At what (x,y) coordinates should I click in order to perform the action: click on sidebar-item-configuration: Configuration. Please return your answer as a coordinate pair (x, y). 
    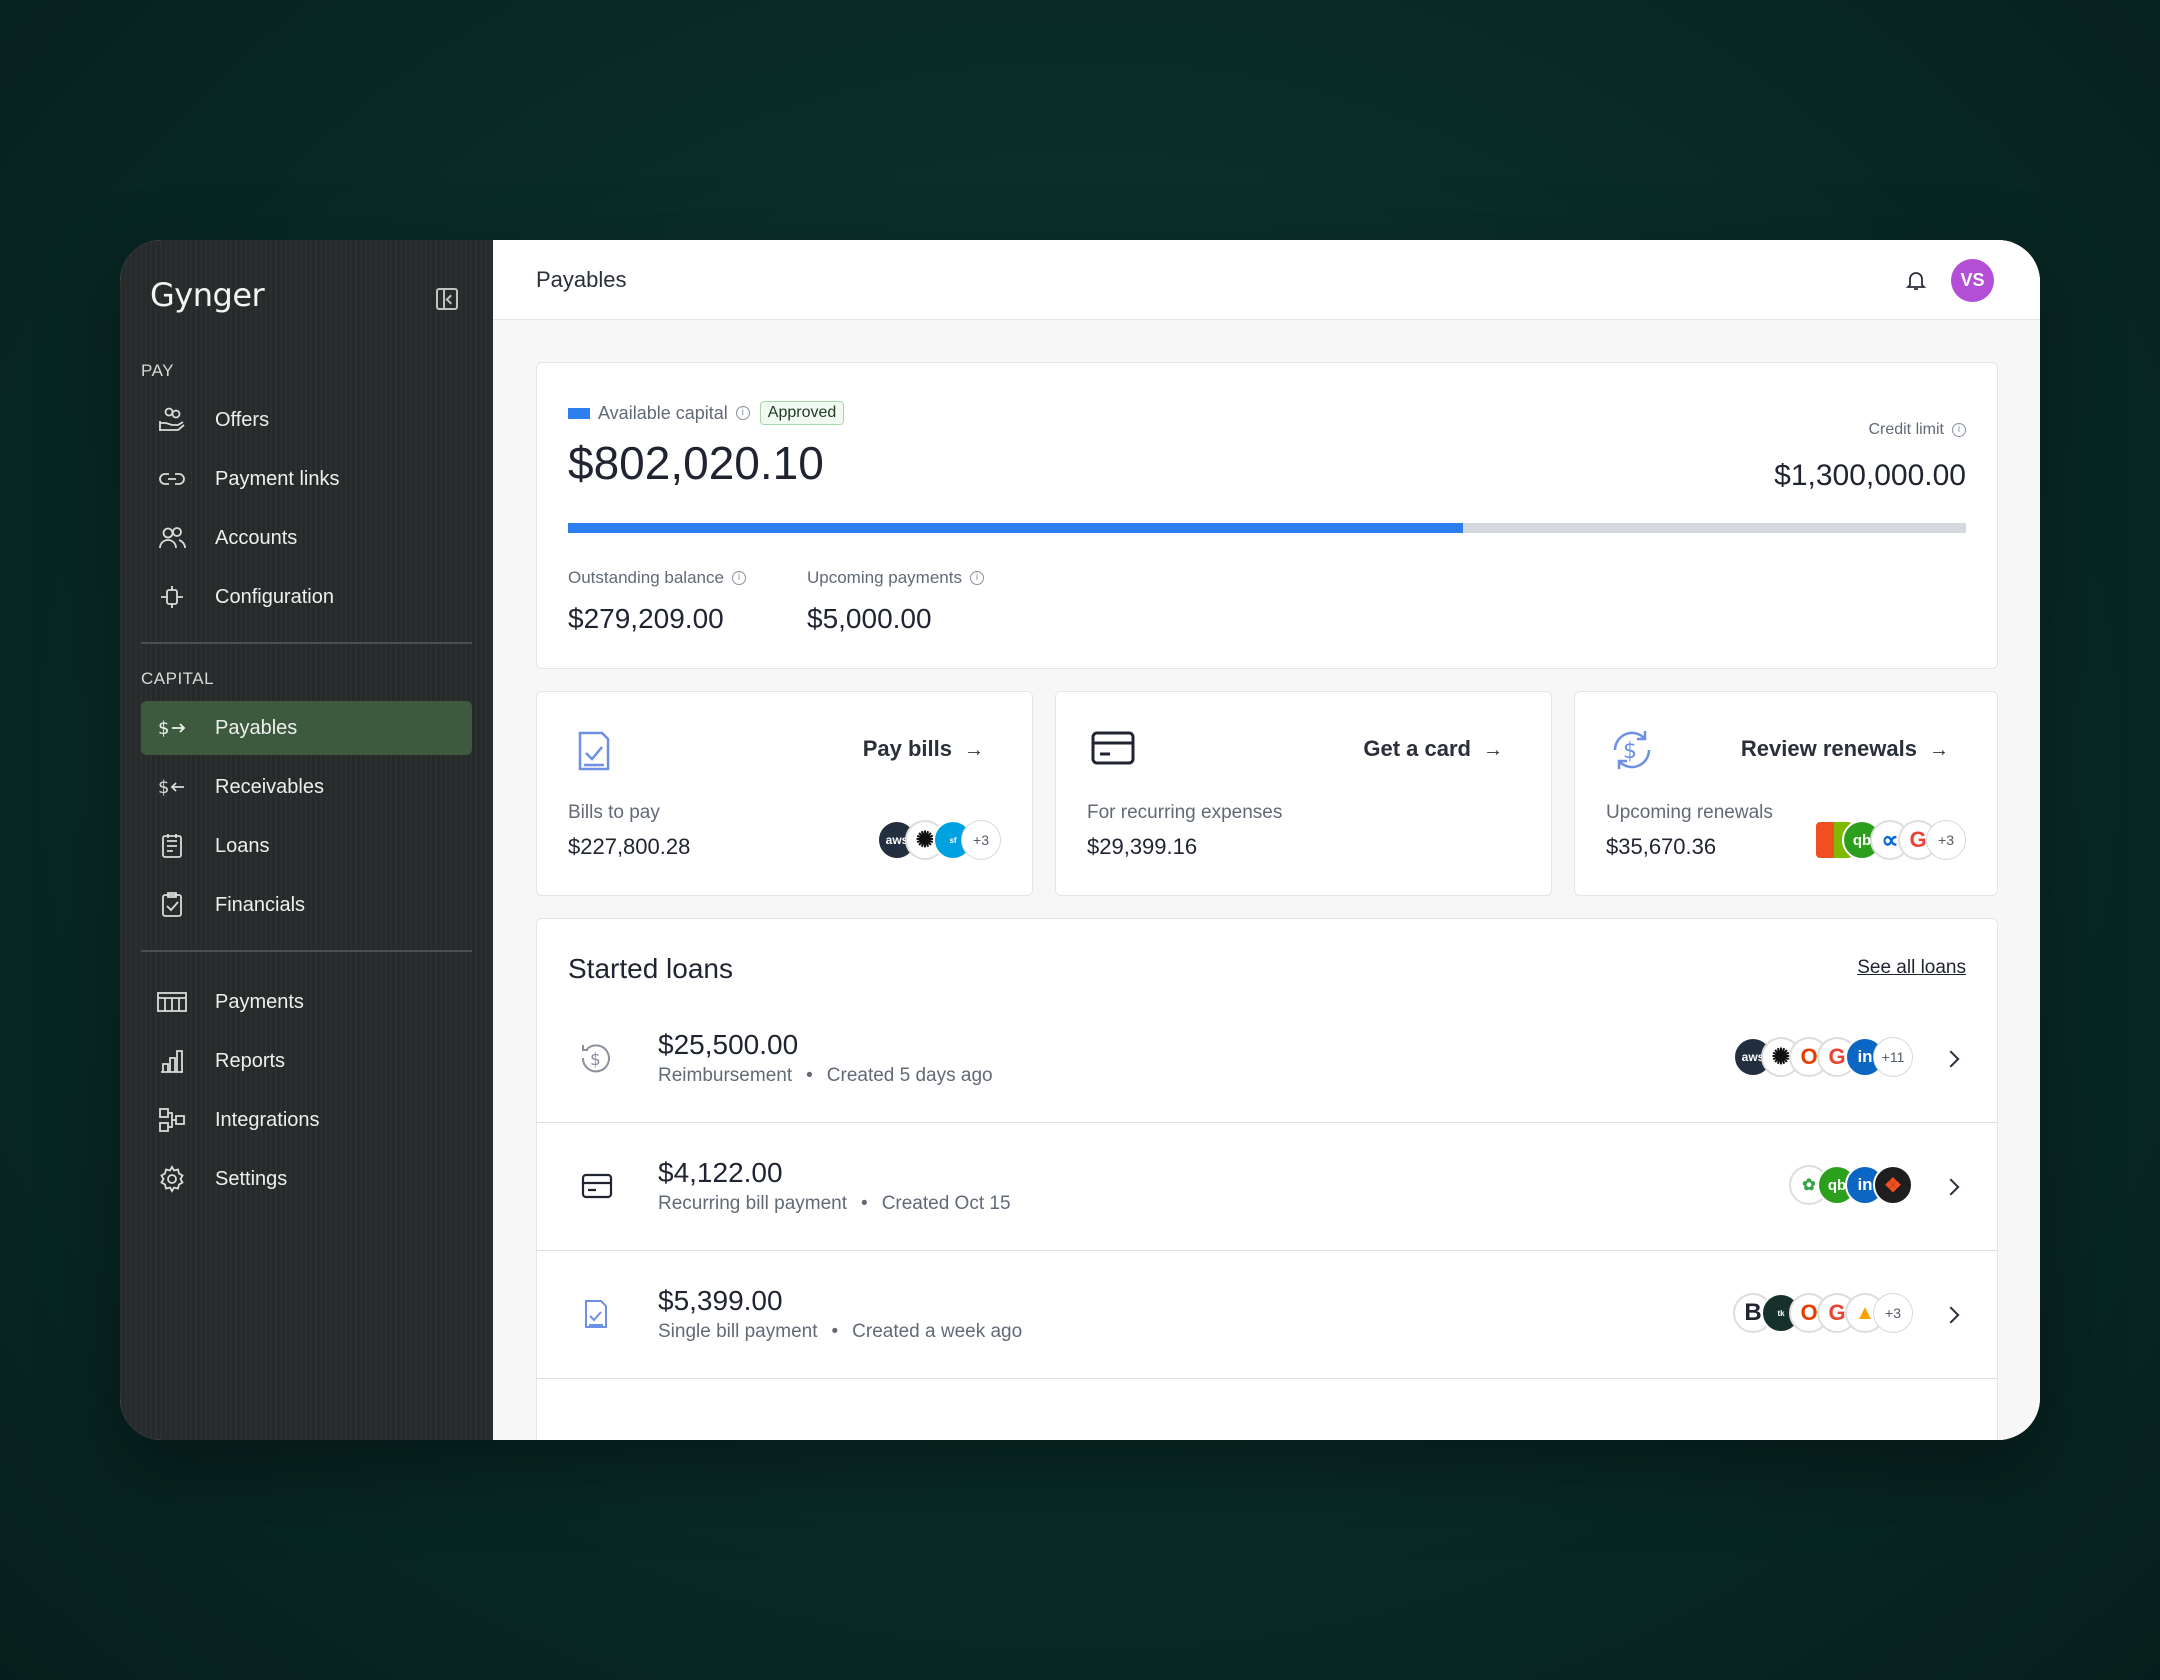
    Looking at the image, I should click on (306, 597).